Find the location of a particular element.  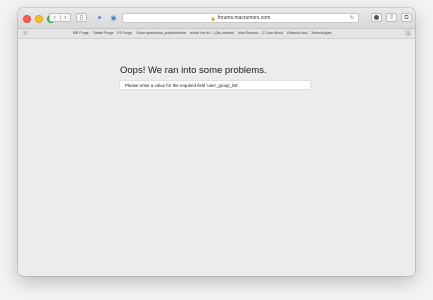

share-icon: ⇧ is located at coordinates (391, 17).